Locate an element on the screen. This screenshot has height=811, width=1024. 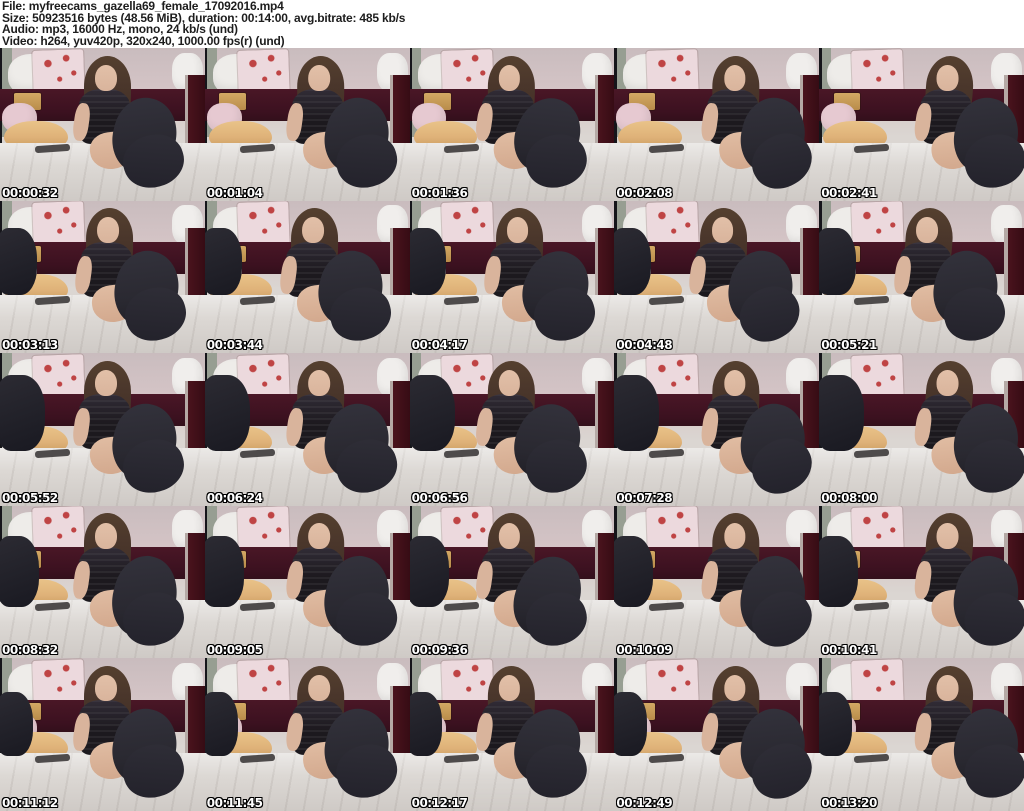
thumbnail-timestamp: 00:09:05 is located at coordinates (234, 650).